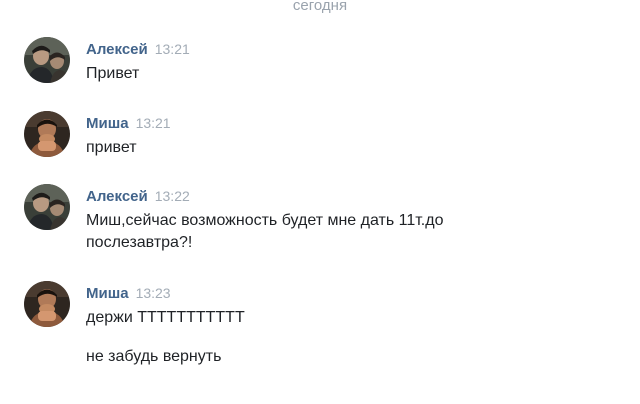 The image size is (640, 404). Describe the element at coordinates (320, 7) in the screenshot. I see `date-divider: сегодня` at that location.